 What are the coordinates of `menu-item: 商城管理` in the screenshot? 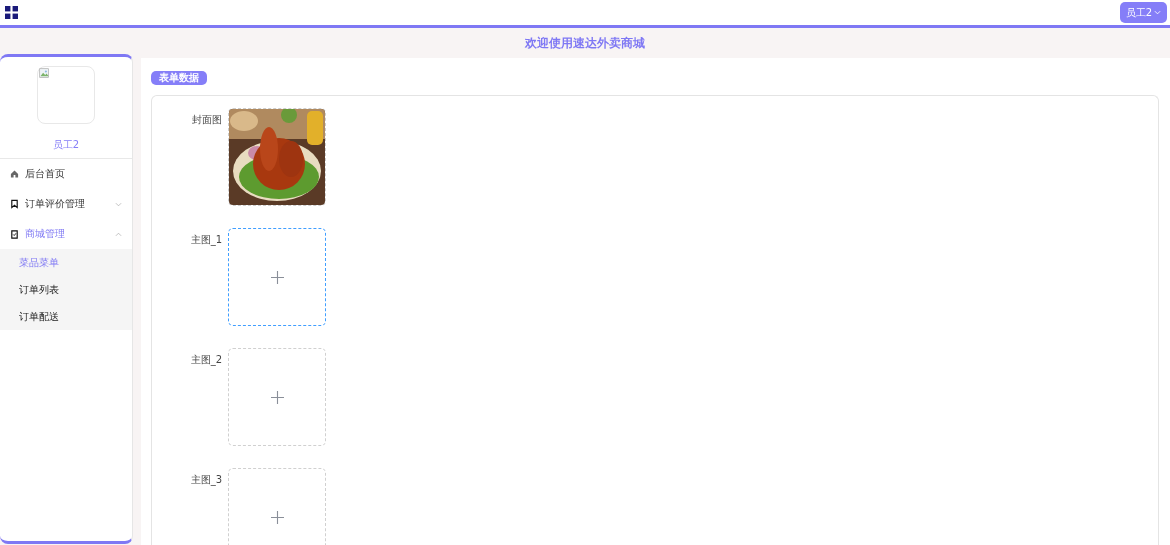 It's located at (66, 234).